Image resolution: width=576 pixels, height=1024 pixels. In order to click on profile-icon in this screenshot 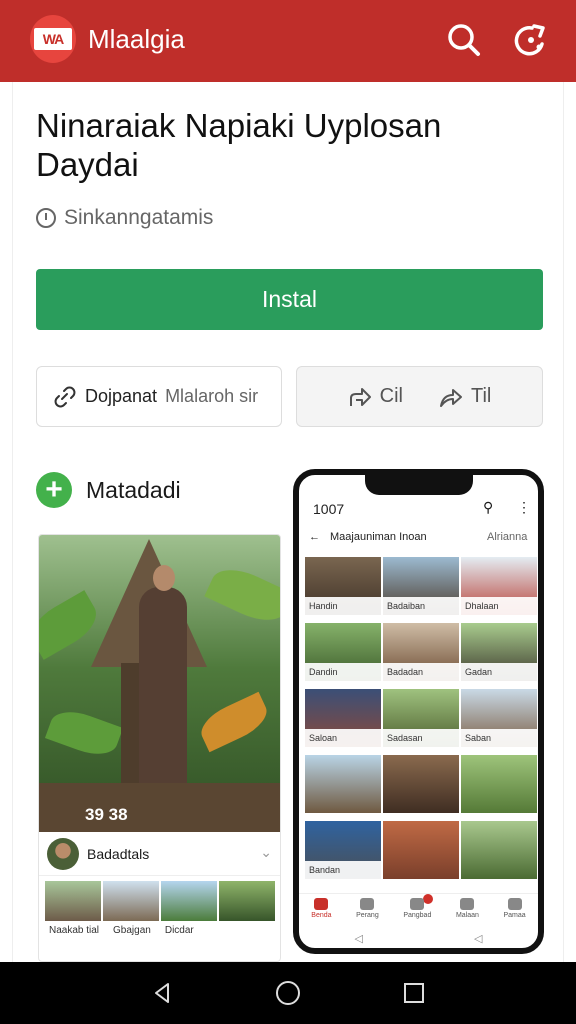, I will do `click(514, 904)`.